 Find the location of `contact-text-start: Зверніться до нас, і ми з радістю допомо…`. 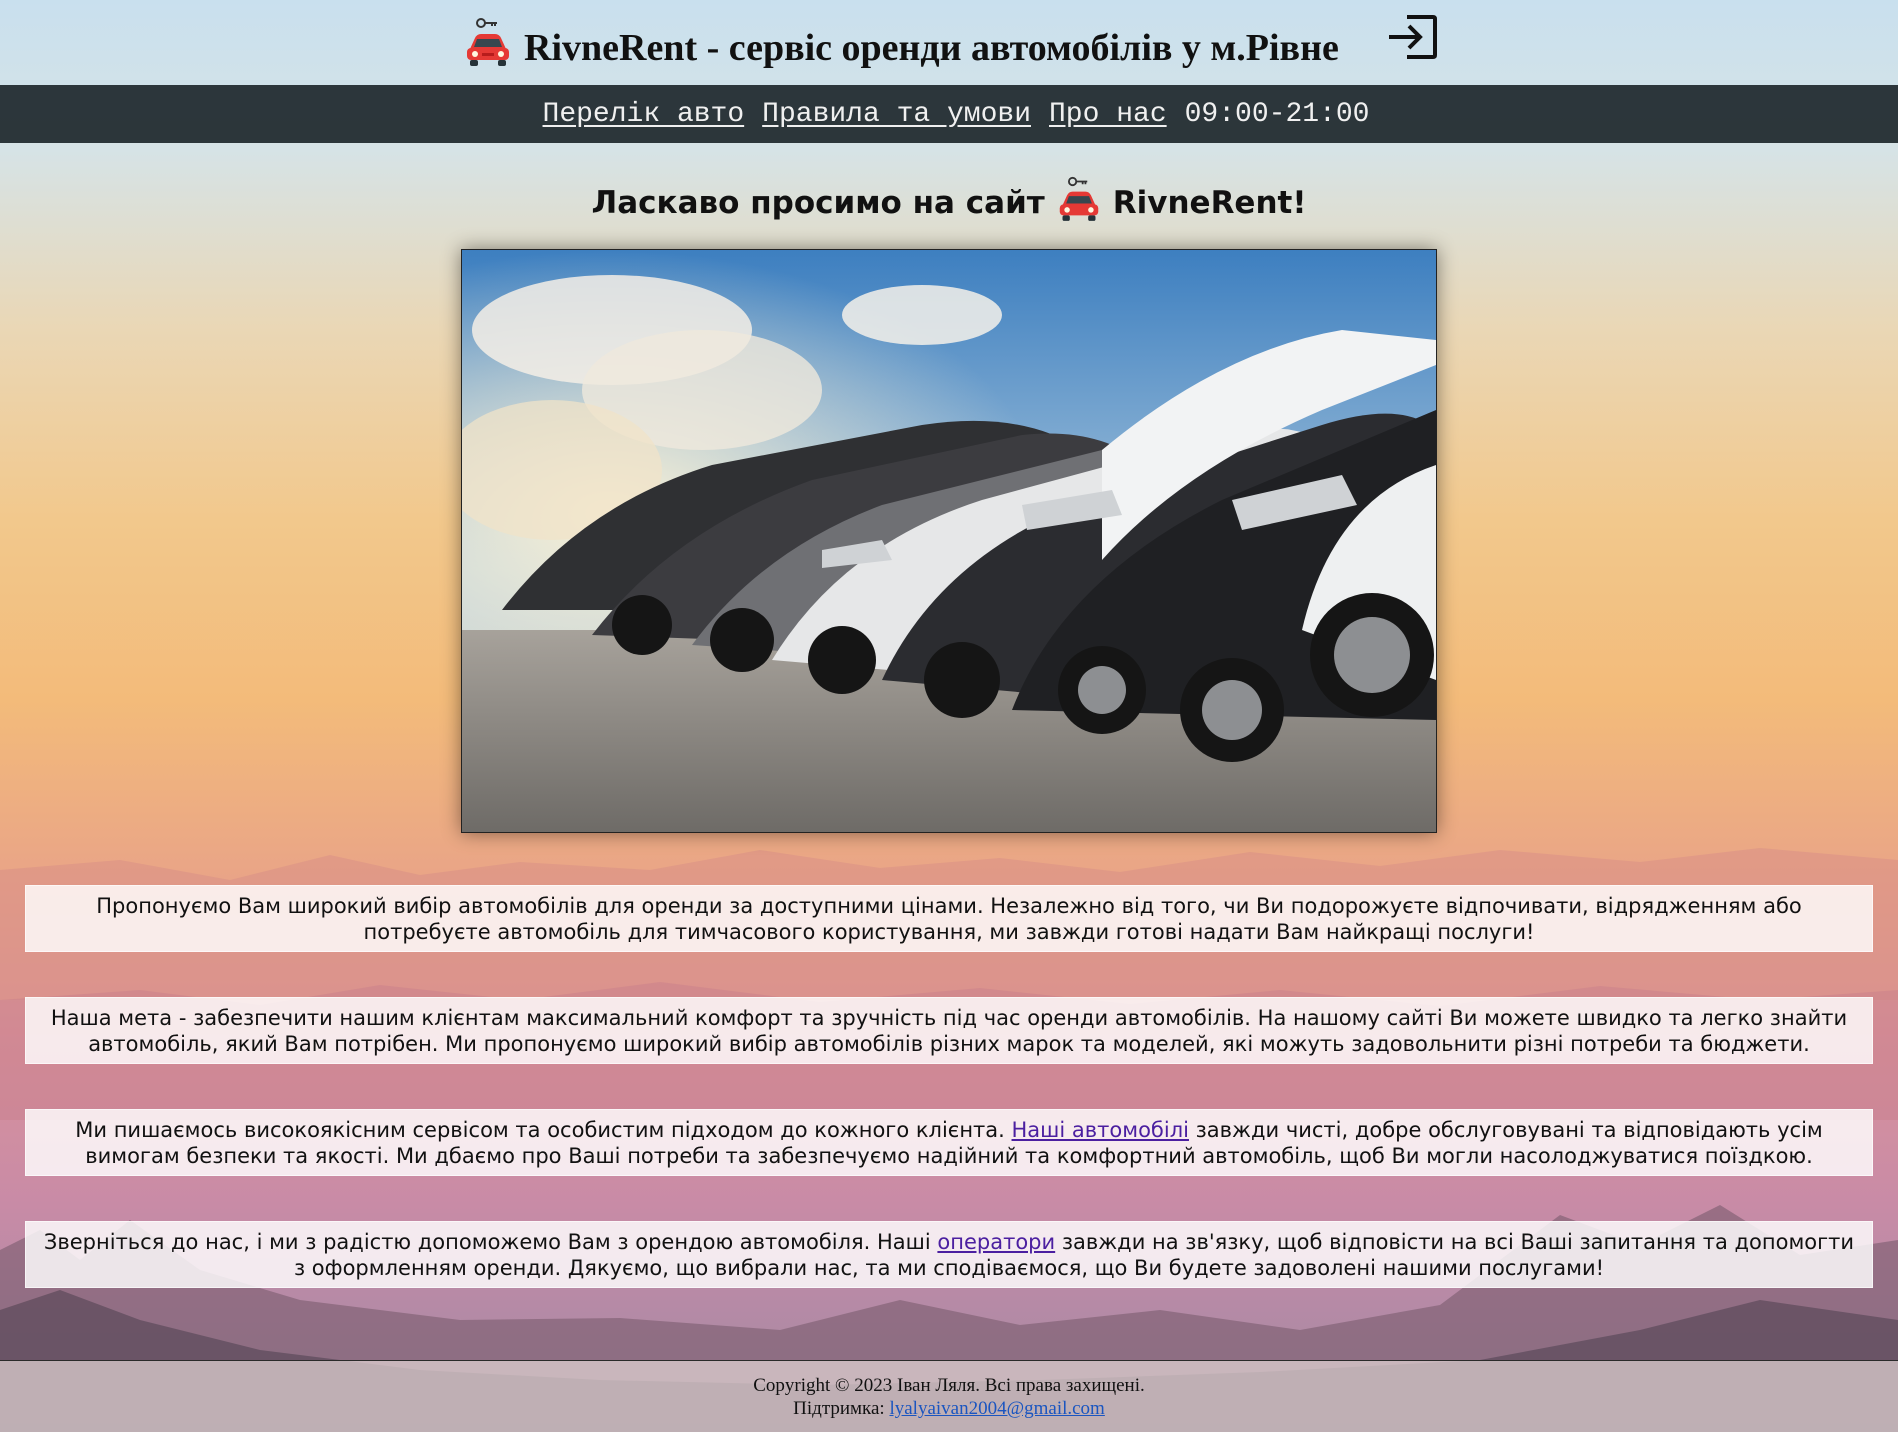

contact-text-start: Зверніться до нас, і ми з радістю допомо… is located at coordinates (490, 1242).